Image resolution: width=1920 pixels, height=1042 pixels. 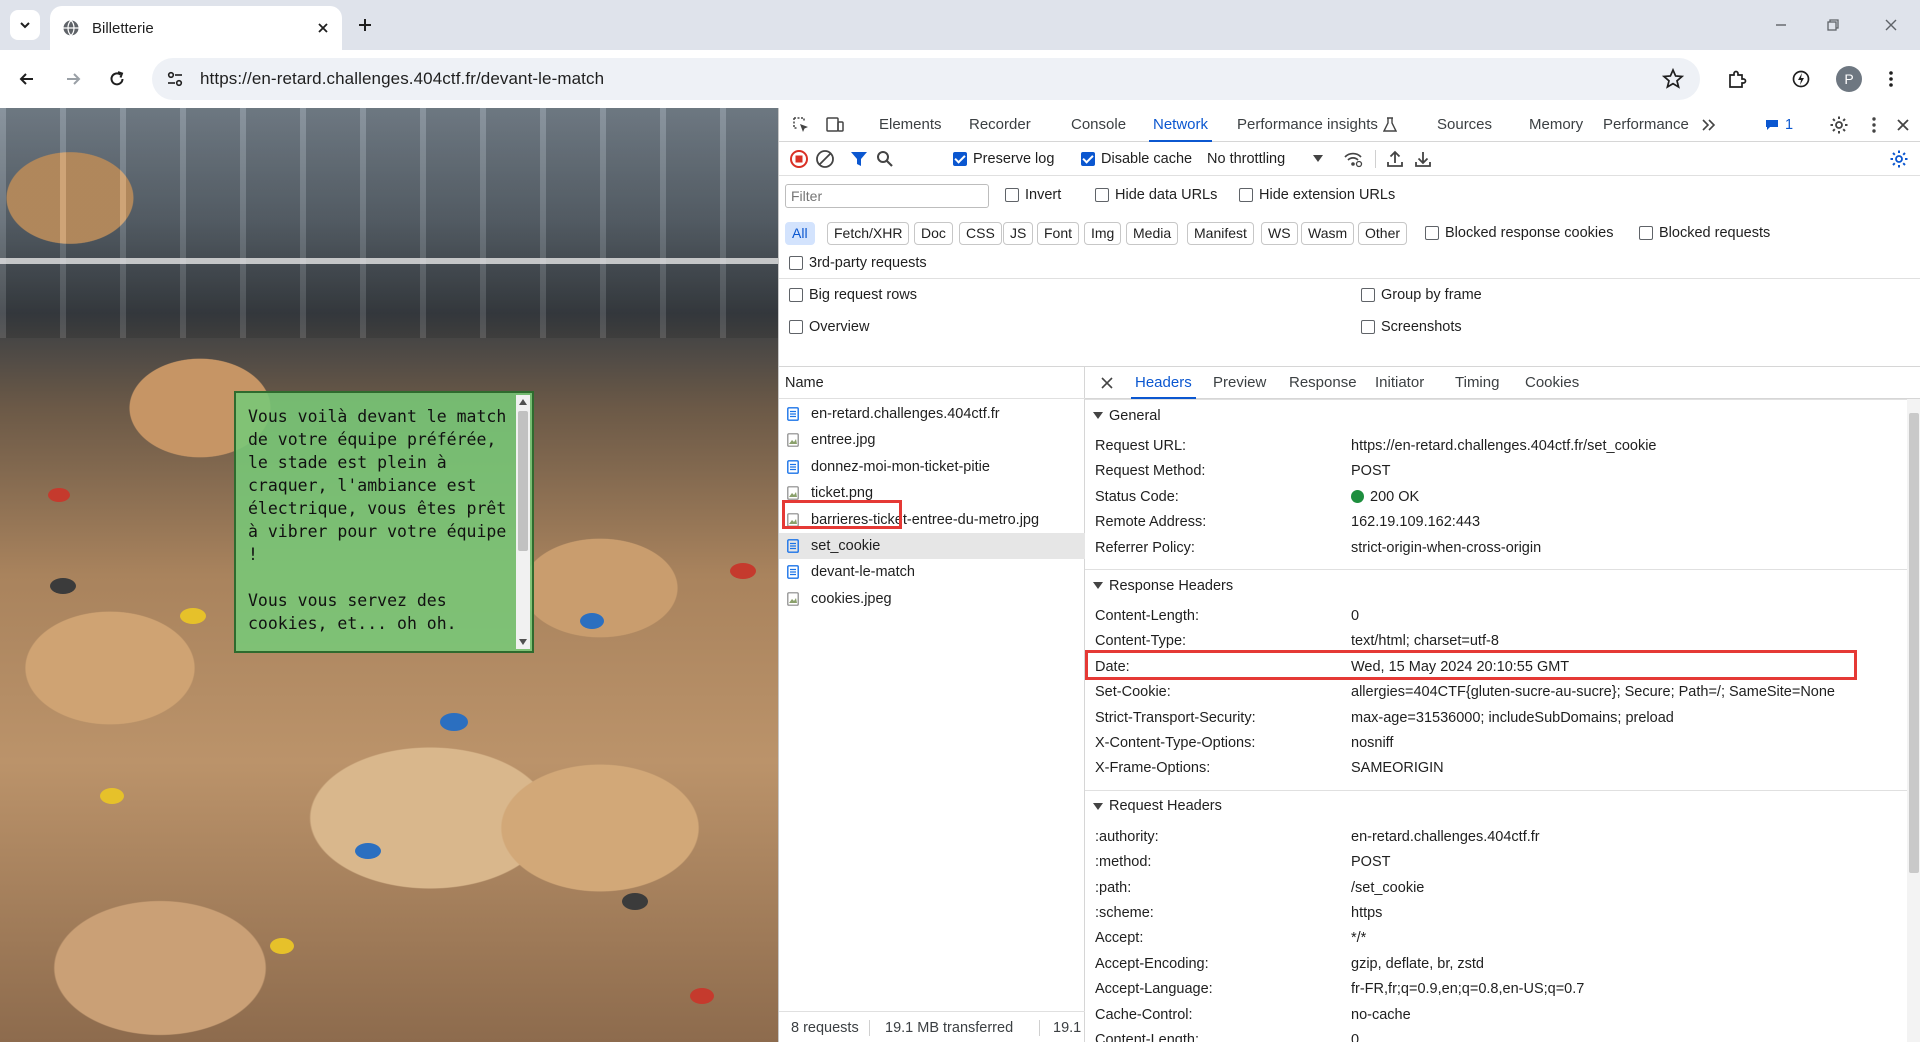 What do you see at coordinates (523, 402) in the screenshot?
I see `scroll-up-icon` at bounding box center [523, 402].